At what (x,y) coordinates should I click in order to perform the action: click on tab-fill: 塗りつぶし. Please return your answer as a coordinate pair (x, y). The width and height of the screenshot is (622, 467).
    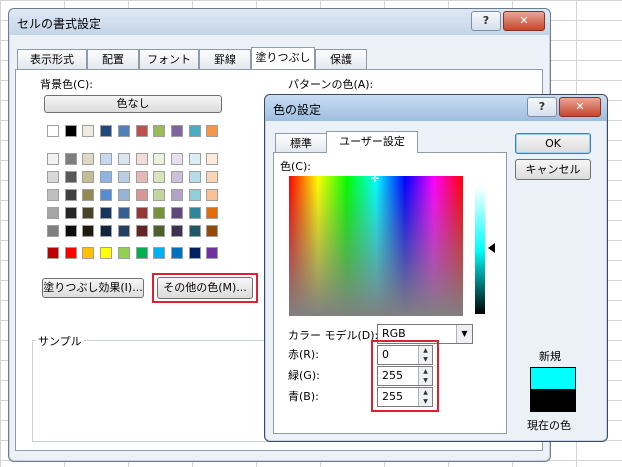
    Looking at the image, I should click on (283, 58).